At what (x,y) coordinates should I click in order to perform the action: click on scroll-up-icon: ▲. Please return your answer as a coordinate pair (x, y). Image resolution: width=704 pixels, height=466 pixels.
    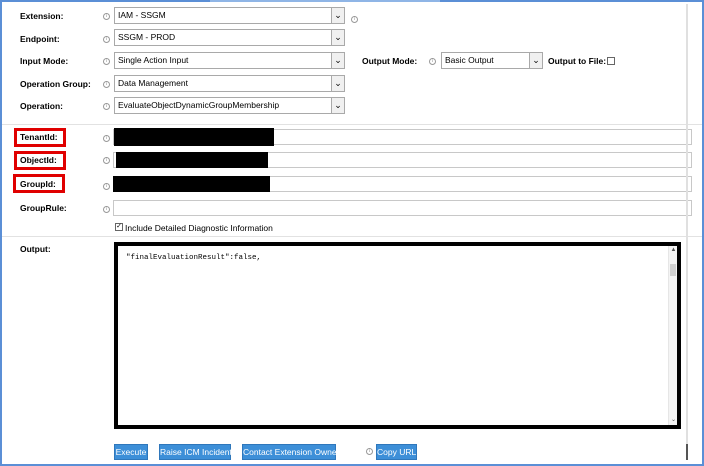
    Looking at the image, I should click on (673, 250).